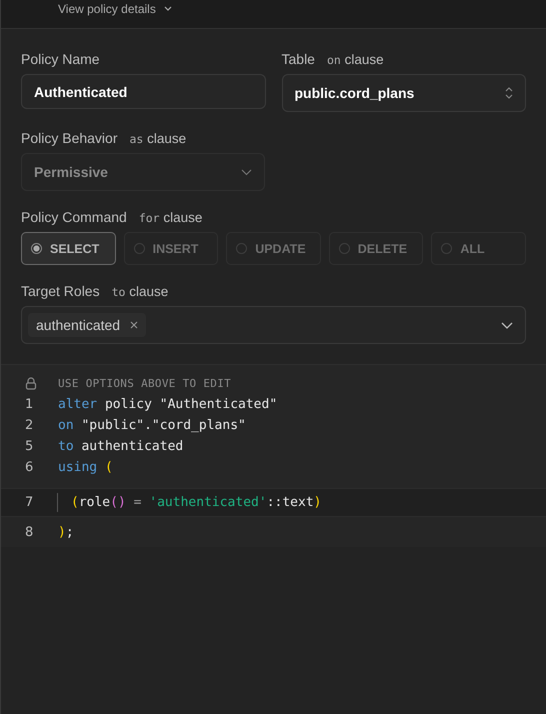  What do you see at coordinates (74, 217) in the screenshot?
I see `field-label: Policy Command` at bounding box center [74, 217].